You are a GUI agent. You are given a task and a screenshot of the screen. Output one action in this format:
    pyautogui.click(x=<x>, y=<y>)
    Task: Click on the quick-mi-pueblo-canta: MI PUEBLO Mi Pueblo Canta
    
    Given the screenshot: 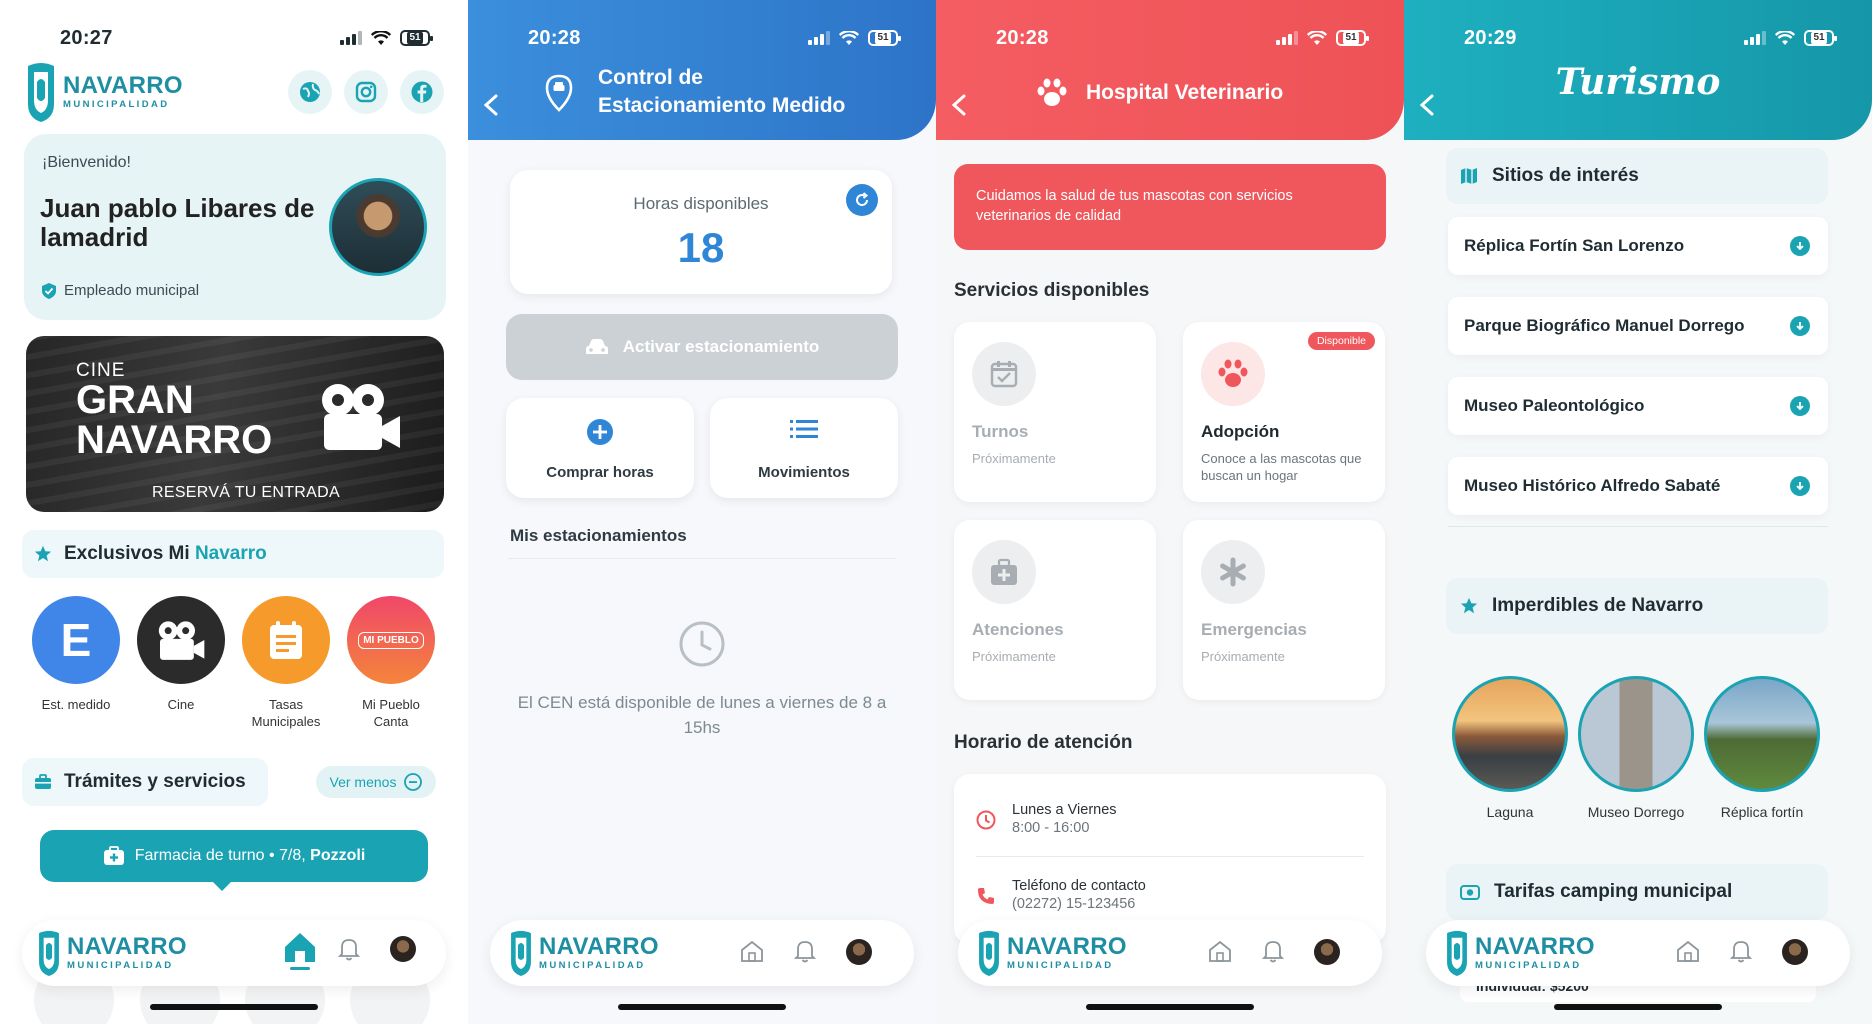 What is the action you would take?
    pyautogui.click(x=391, y=663)
    